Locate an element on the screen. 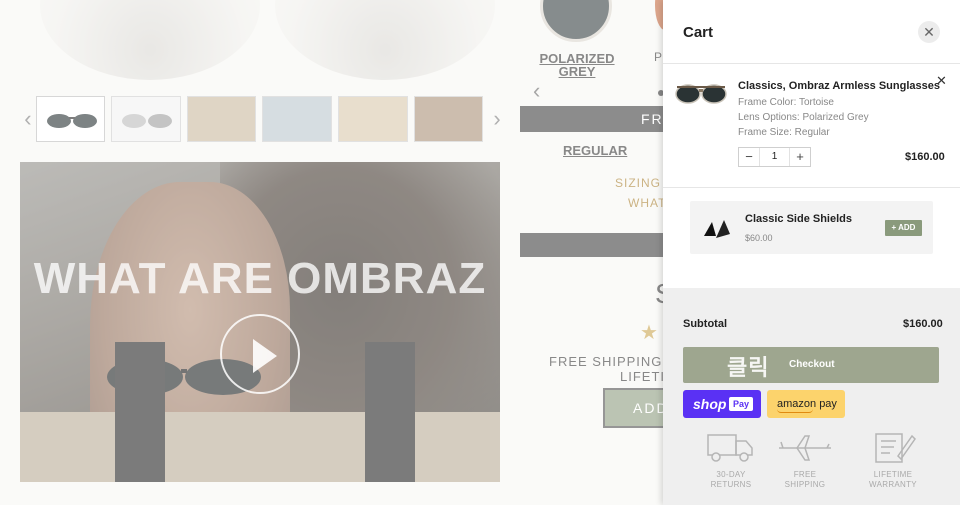 Image resolution: width=960 pixels, height=505 pixels. subtotal-value: $160.00 is located at coordinates (923, 324).